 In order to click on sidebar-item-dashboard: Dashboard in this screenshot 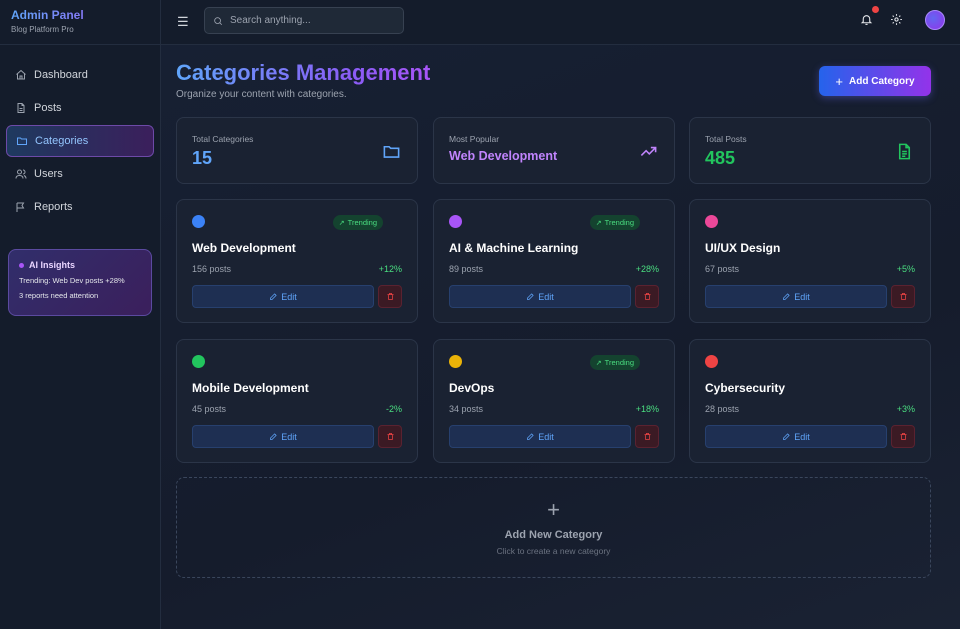, I will do `click(80, 75)`.